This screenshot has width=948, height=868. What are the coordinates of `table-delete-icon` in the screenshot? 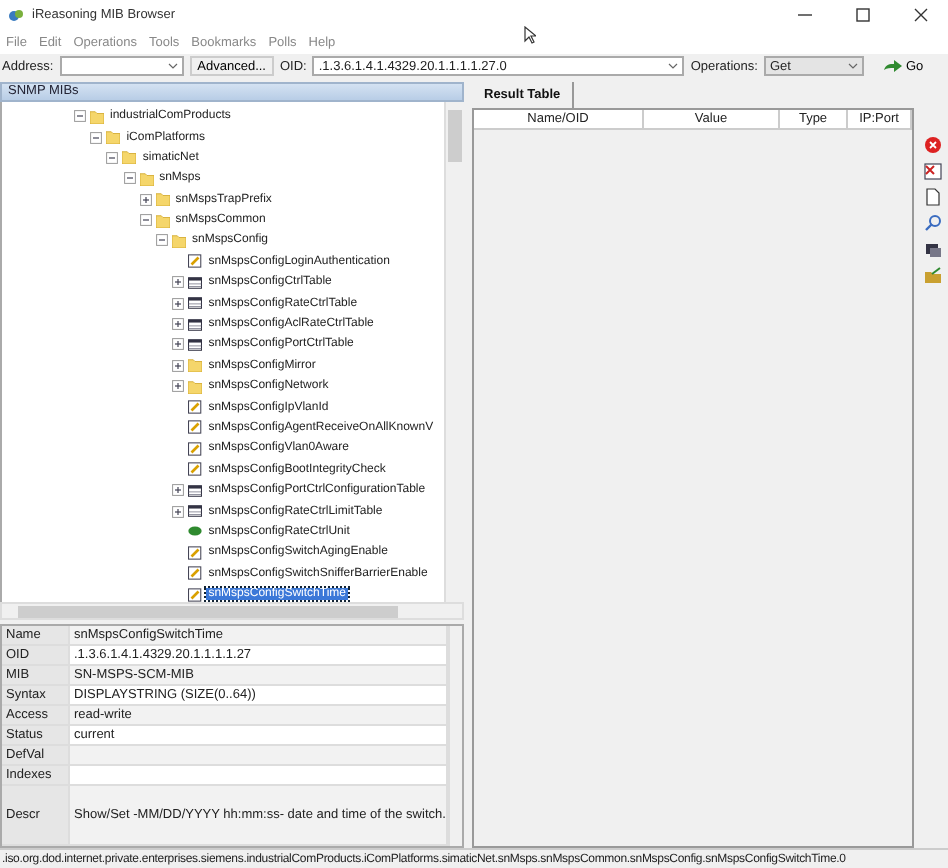 It's located at (933, 171).